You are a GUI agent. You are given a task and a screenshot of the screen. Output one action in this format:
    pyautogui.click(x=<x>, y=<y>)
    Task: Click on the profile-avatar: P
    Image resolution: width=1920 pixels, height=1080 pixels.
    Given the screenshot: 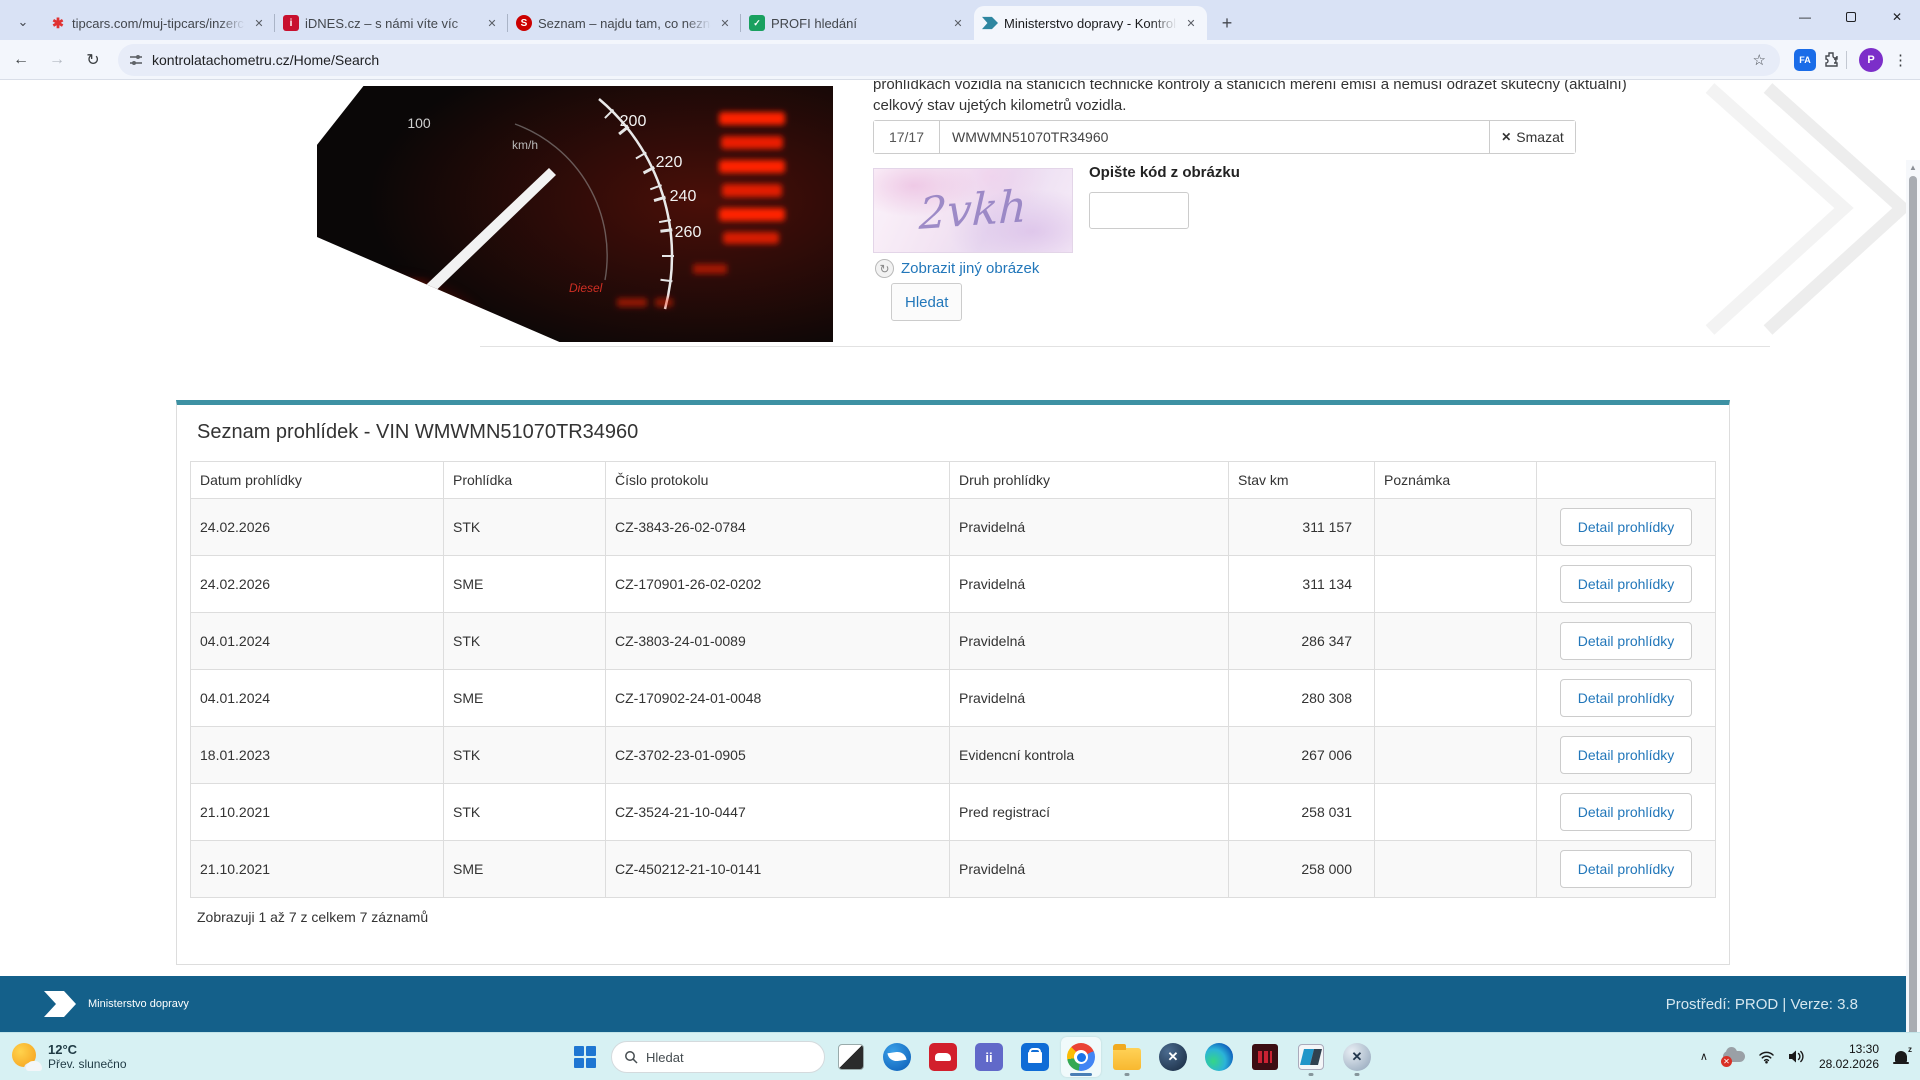 What is the action you would take?
    pyautogui.click(x=1871, y=59)
    